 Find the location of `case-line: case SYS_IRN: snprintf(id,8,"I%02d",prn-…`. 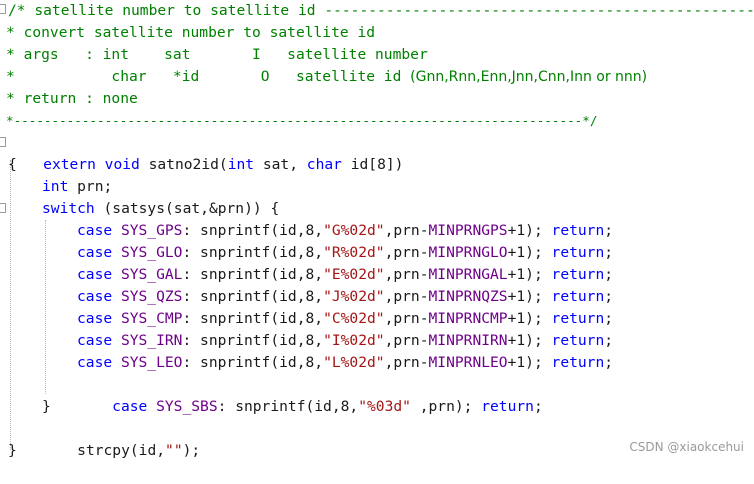

case-line: case SYS_IRN: snprintf(id,8,"I%02d",prn-… is located at coordinates (345, 340).